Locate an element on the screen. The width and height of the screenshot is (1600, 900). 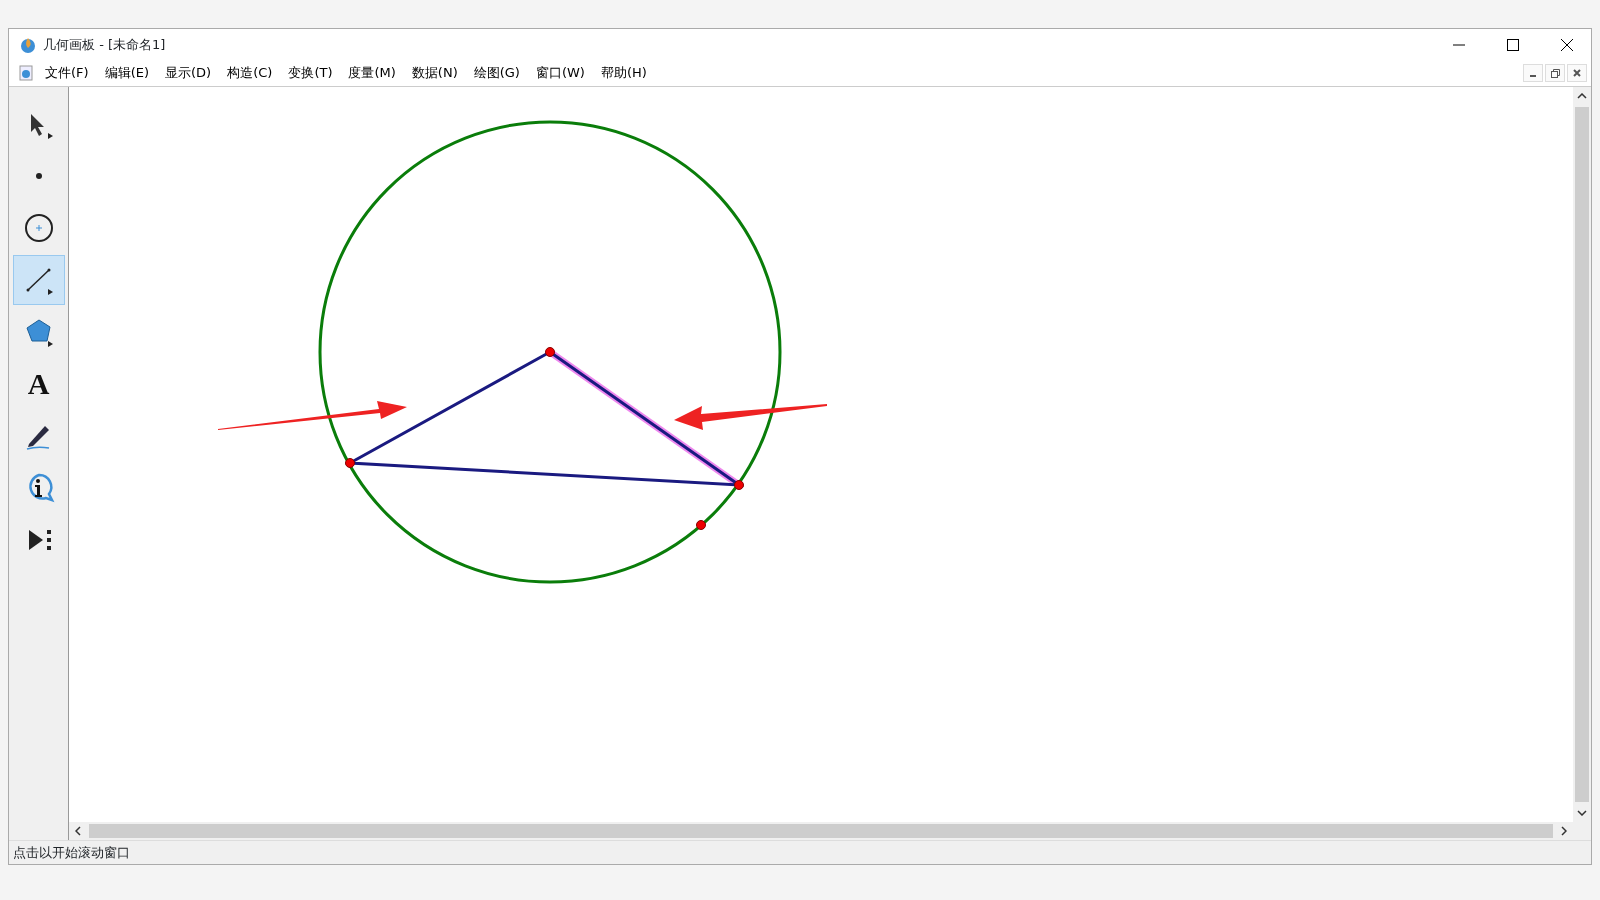
text-tool-glyph: A is located at coordinates (38, 384).